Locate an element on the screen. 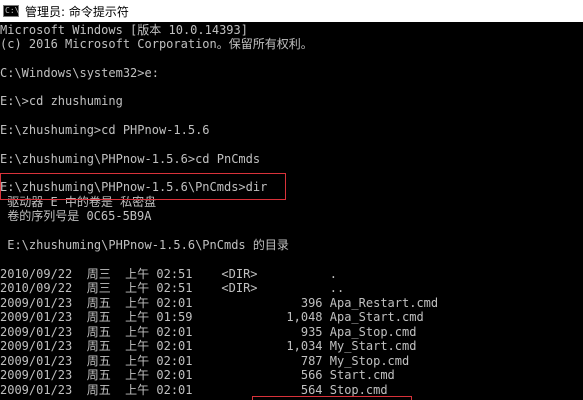 The image size is (583, 400). console-line: 2009/01/23 周五 上午 02:01 566 Start.cmd is located at coordinates (197, 375).